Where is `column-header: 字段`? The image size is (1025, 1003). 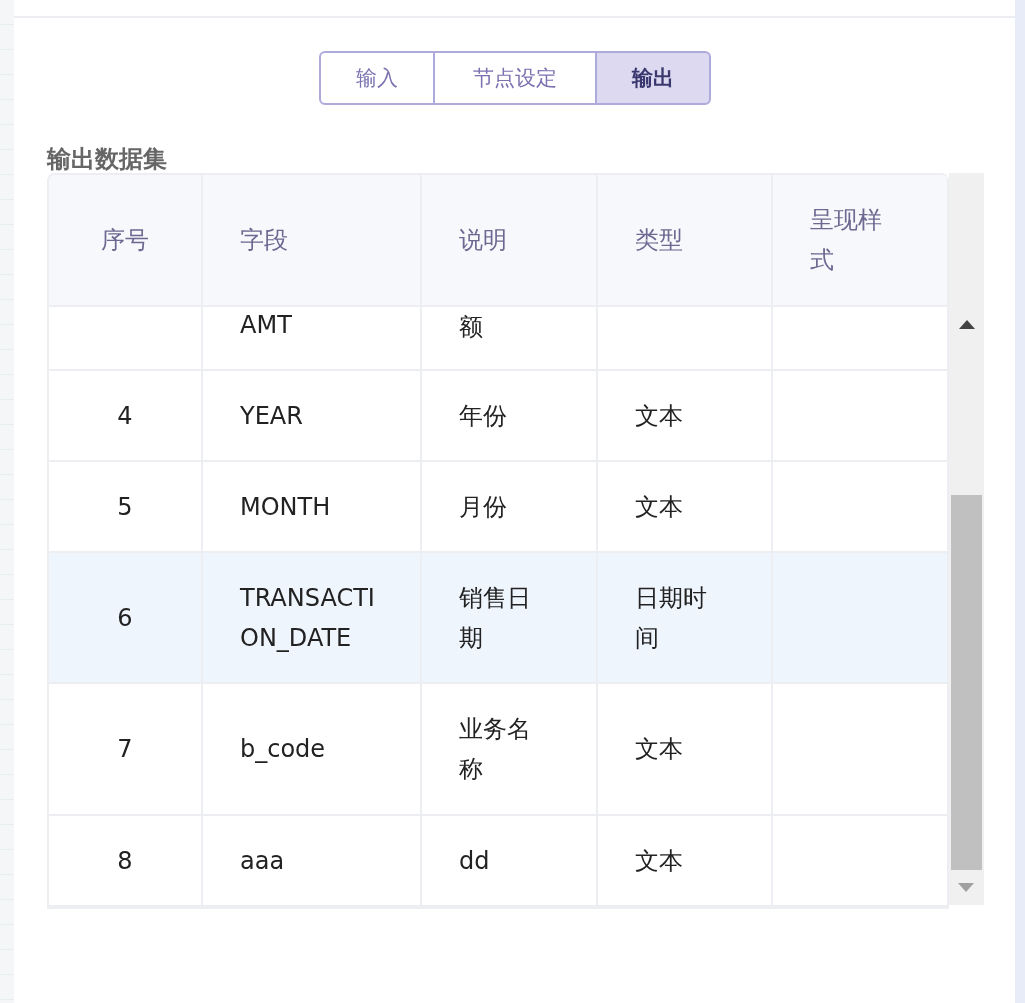 column-header: 字段 is located at coordinates (312, 240).